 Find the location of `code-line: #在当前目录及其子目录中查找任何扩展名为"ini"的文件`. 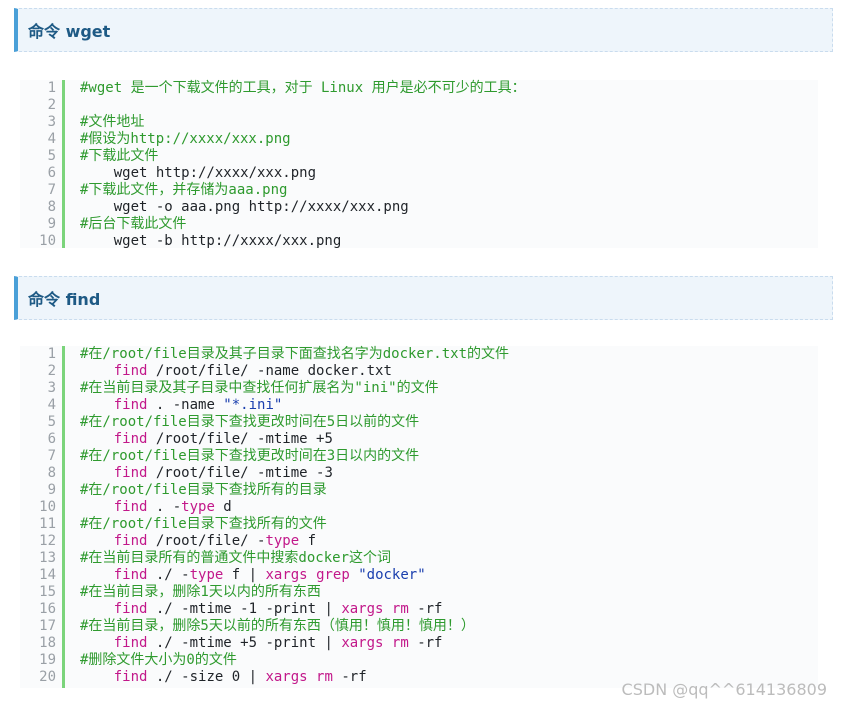

code-line: #在当前目录及其子目录中查找任何扩展名为"ini"的文件 is located at coordinates (294, 388).